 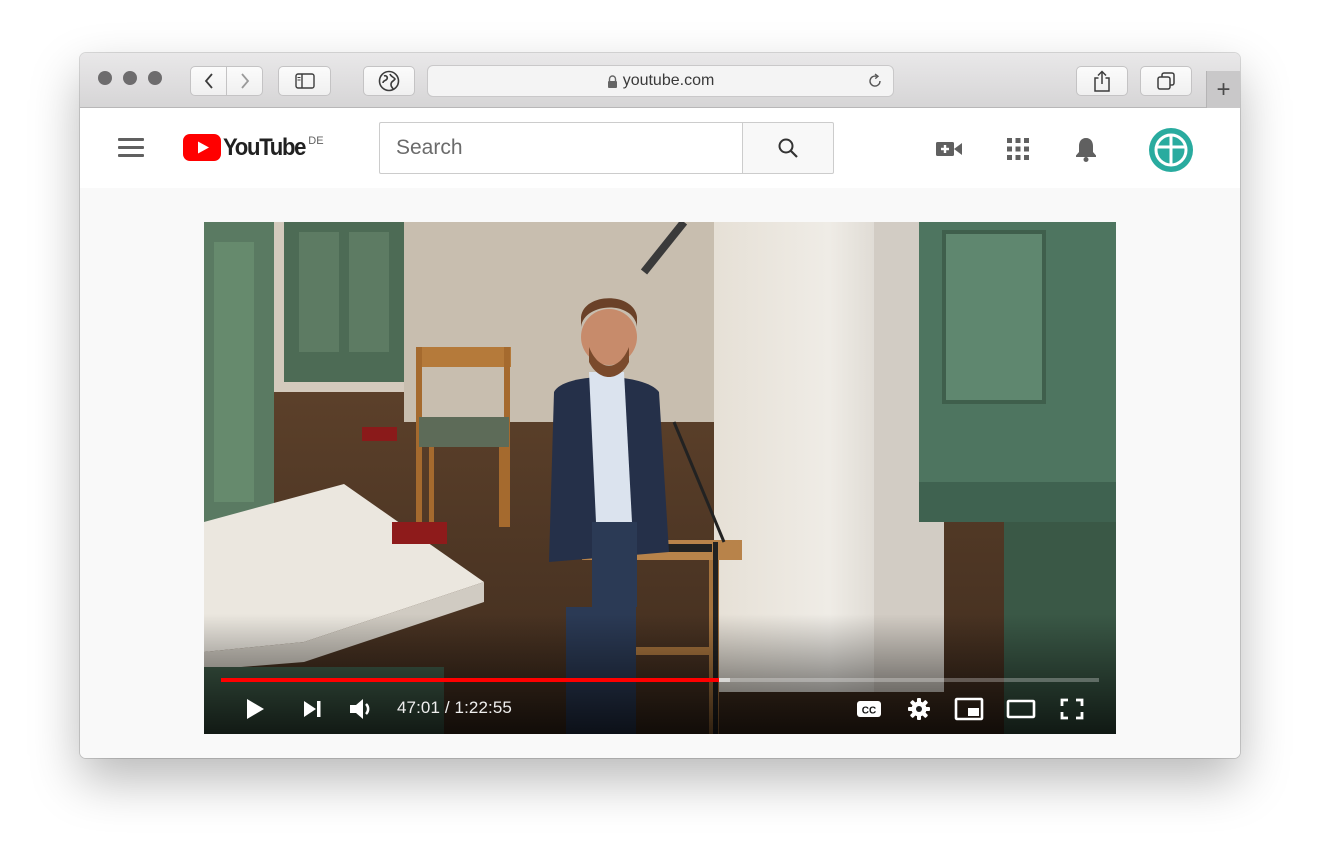 I want to click on reload-icon, so click(x=875, y=83).